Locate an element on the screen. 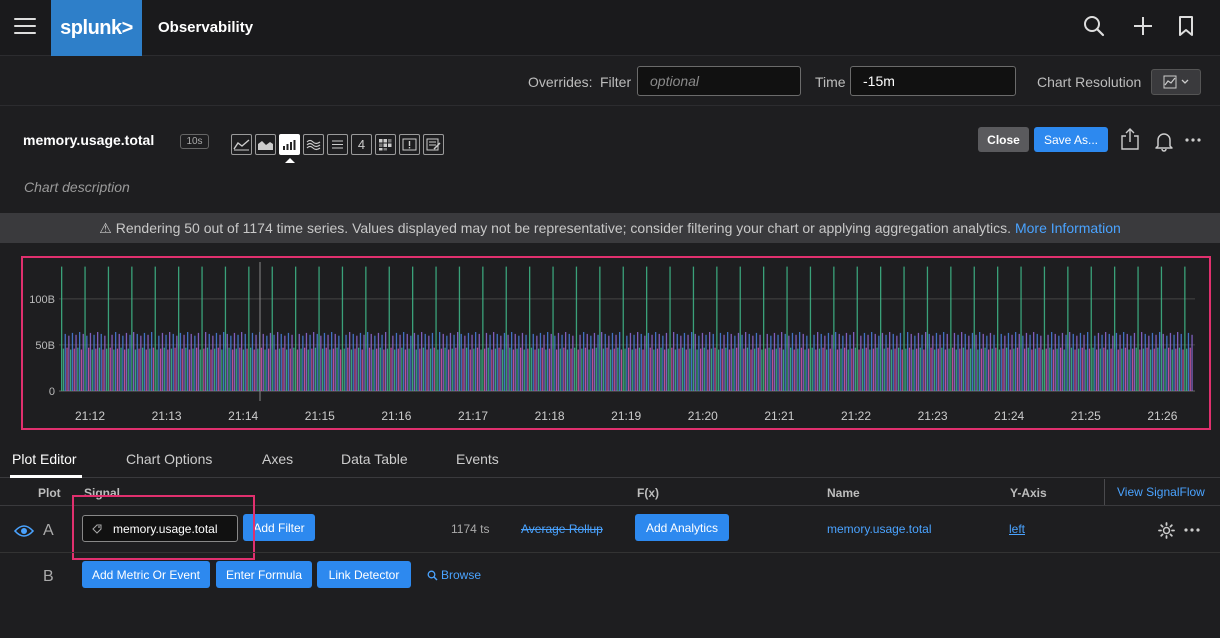  chart-resolution-dropdown is located at coordinates (1176, 82).